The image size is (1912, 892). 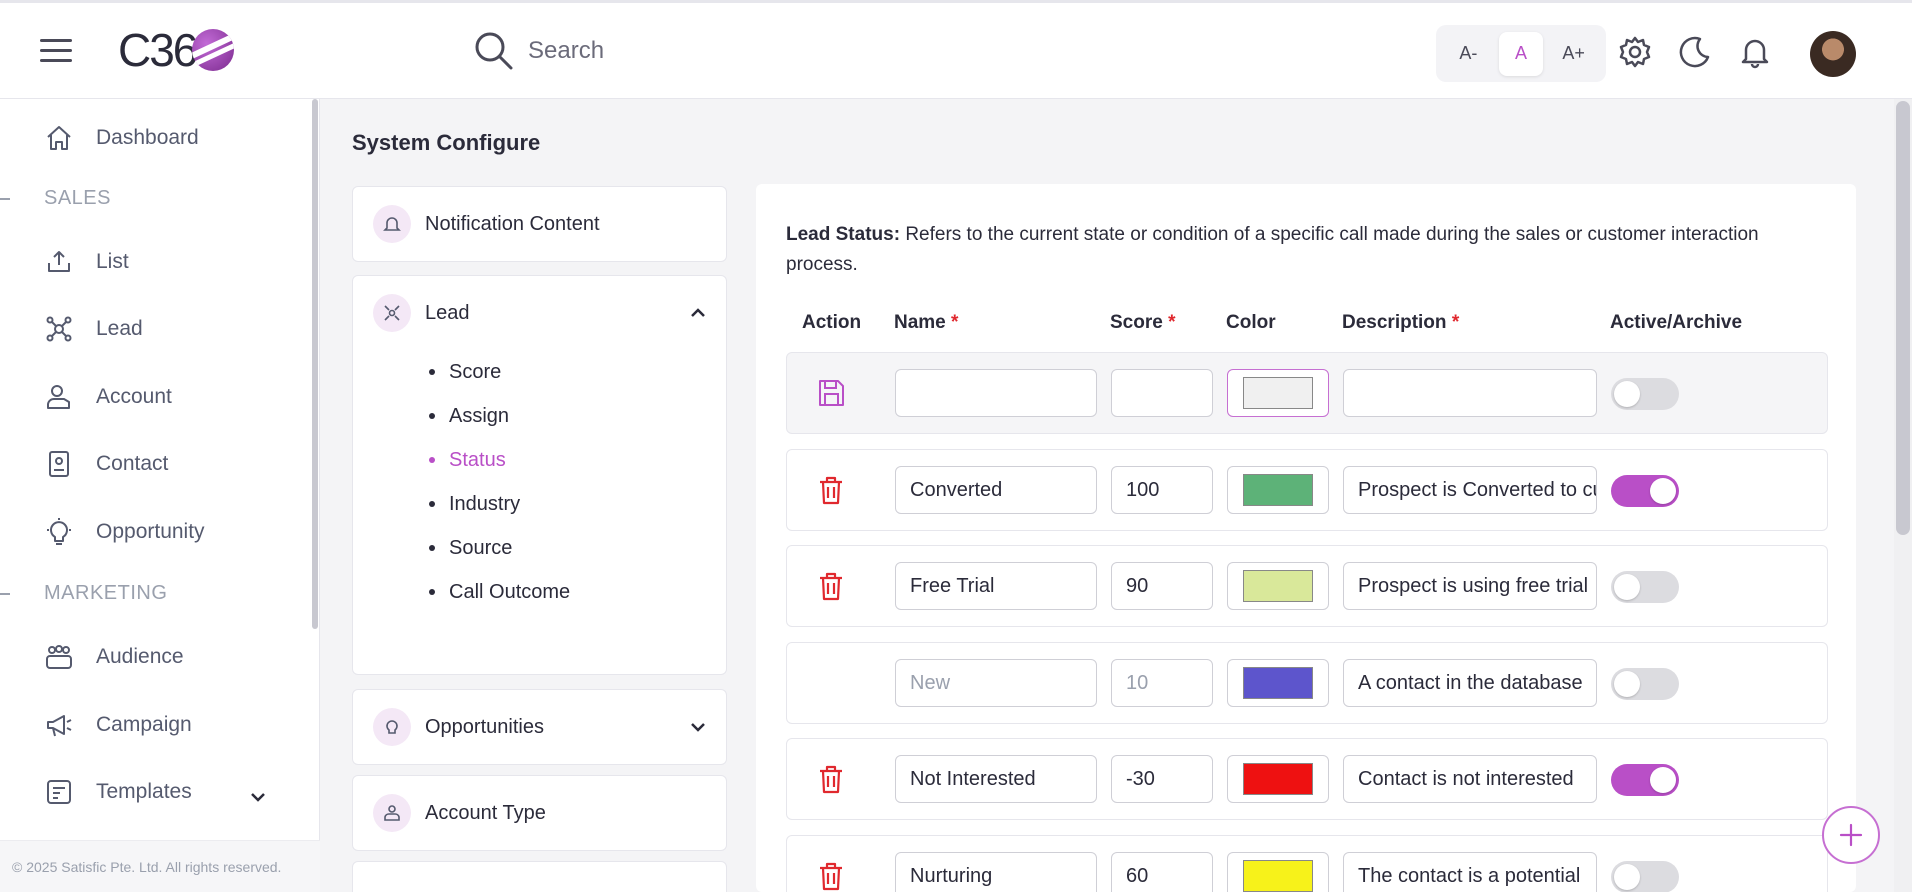 What do you see at coordinates (176, 50) in the screenshot?
I see `app-logo: C36` at bounding box center [176, 50].